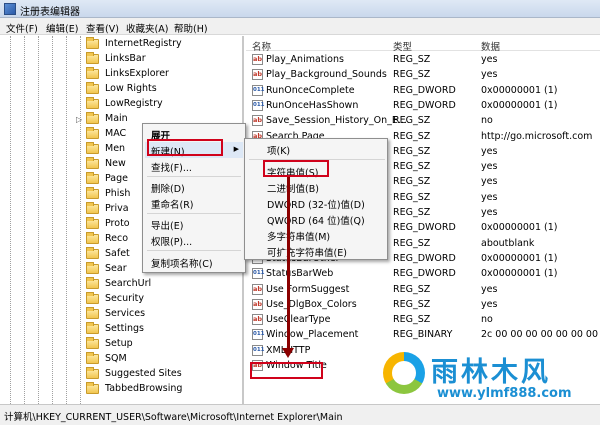 This screenshot has height=425, width=600. I want to click on value-type: REG_DWORD, so click(424, 228).